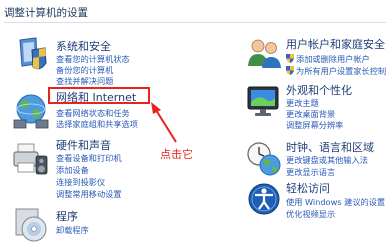 This screenshot has width=390, height=245. I want to click on hardware-printer-icon, so click(31, 159).